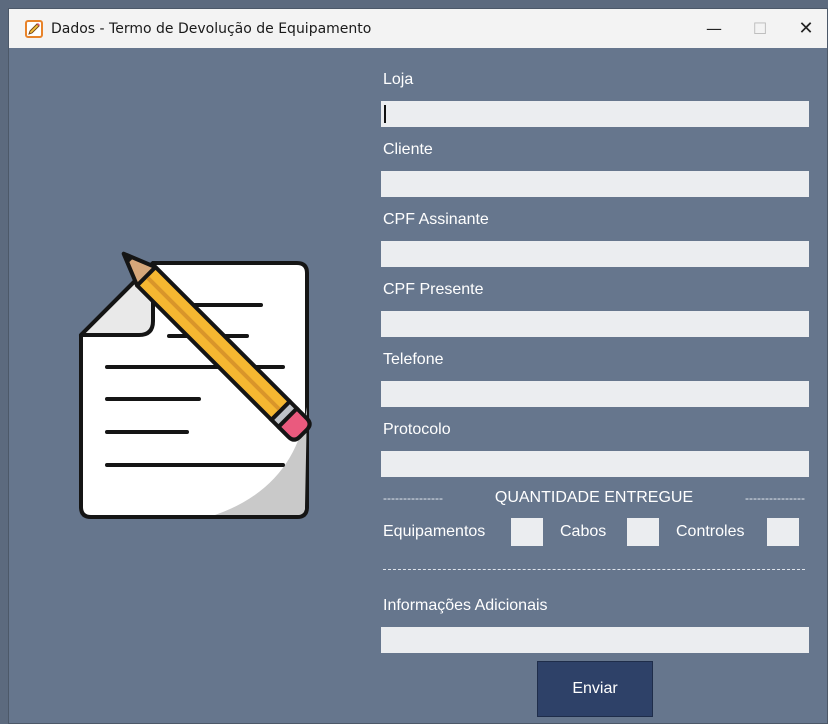 Image resolution: width=828 pixels, height=724 pixels. What do you see at coordinates (398, 79) in the screenshot?
I see `field-label-loja: Loja` at bounding box center [398, 79].